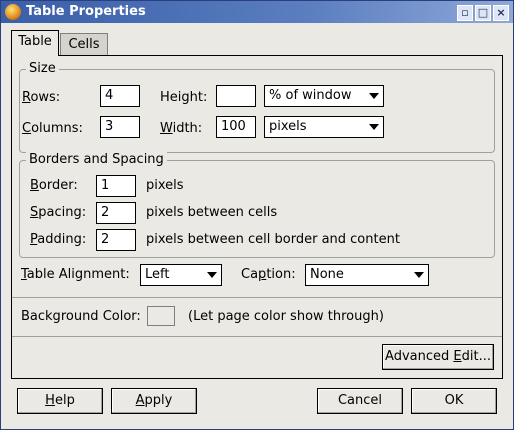 This screenshot has width=514, height=430. What do you see at coordinates (257, 12) in the screenshot?
I see `title-bar: Table Properties ▫ □ ×` at bounding box center [257, 12].